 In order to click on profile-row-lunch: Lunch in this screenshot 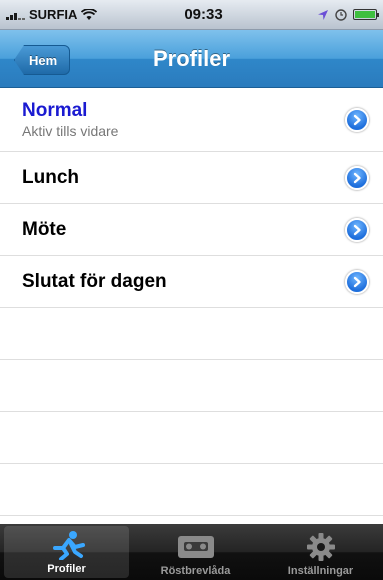, I will do `click(191, 178)`.